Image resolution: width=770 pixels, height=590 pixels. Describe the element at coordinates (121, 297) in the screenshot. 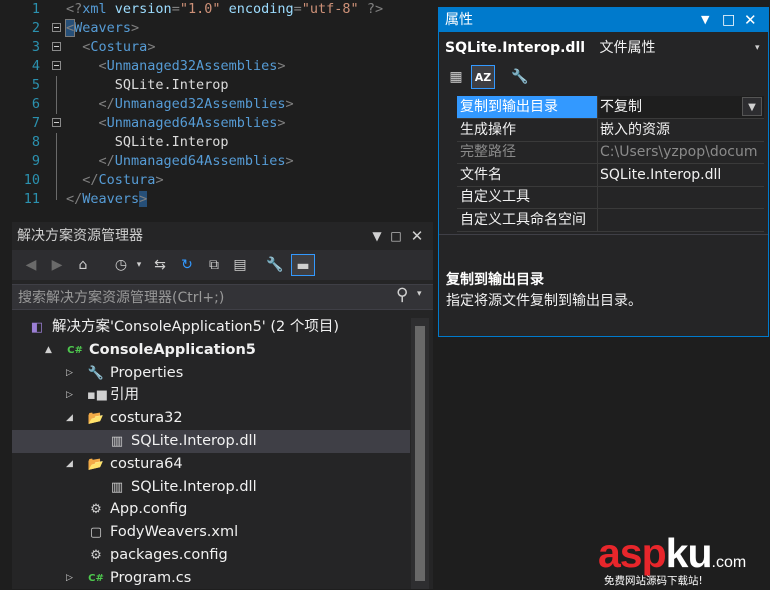

I see `search-input: 搜索解决方案资源管理器(Ctrl+;)` at that location.